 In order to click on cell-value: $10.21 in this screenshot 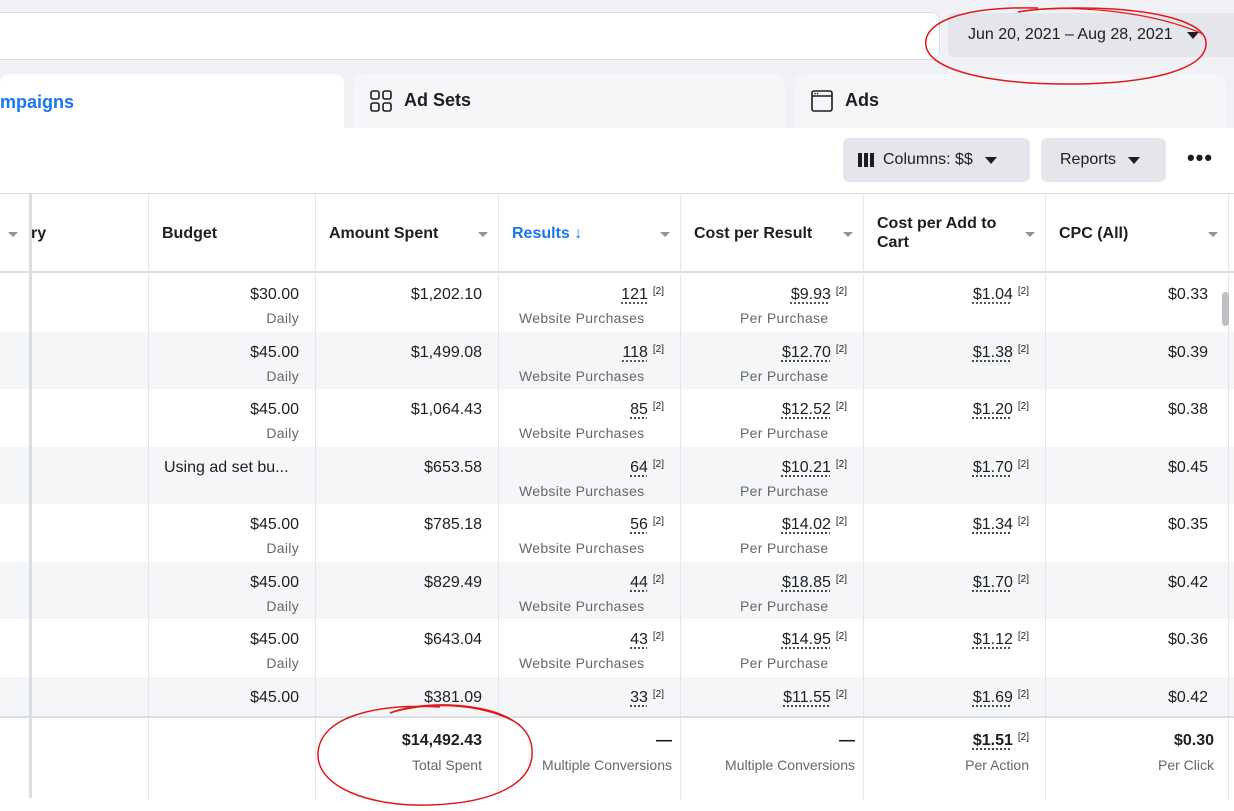, I will do `click(806, 467)`.